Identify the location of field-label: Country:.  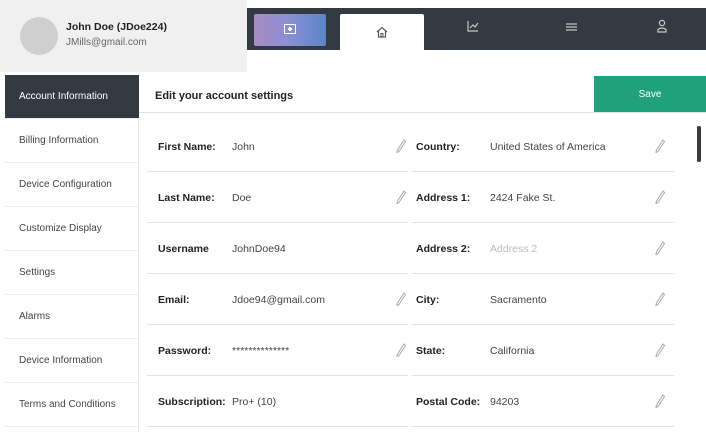
(438, 147).